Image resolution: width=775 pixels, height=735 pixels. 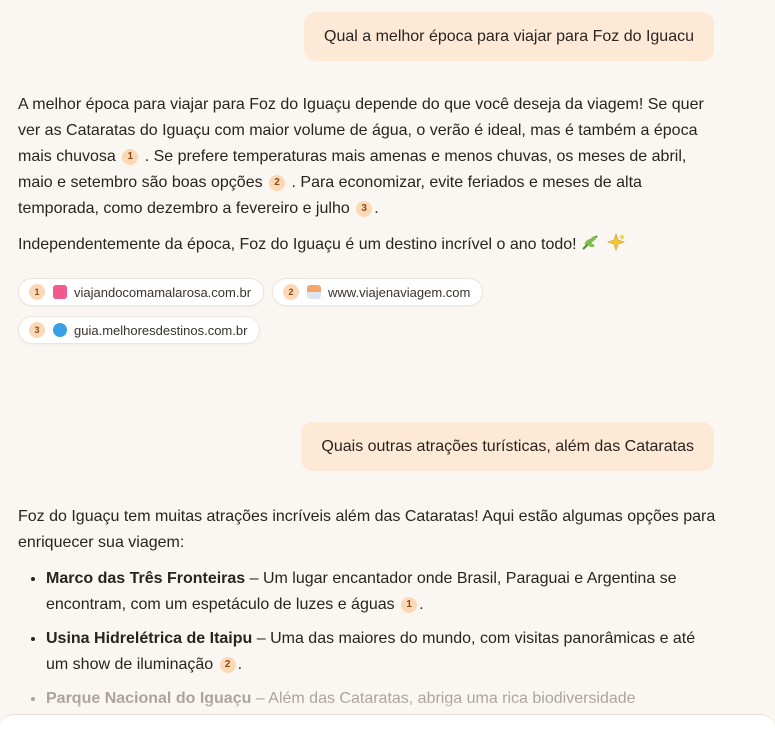 I want to click on source-chip-1: 1 viajandocomamalarosa.com.br, so click(x=141, y=292).